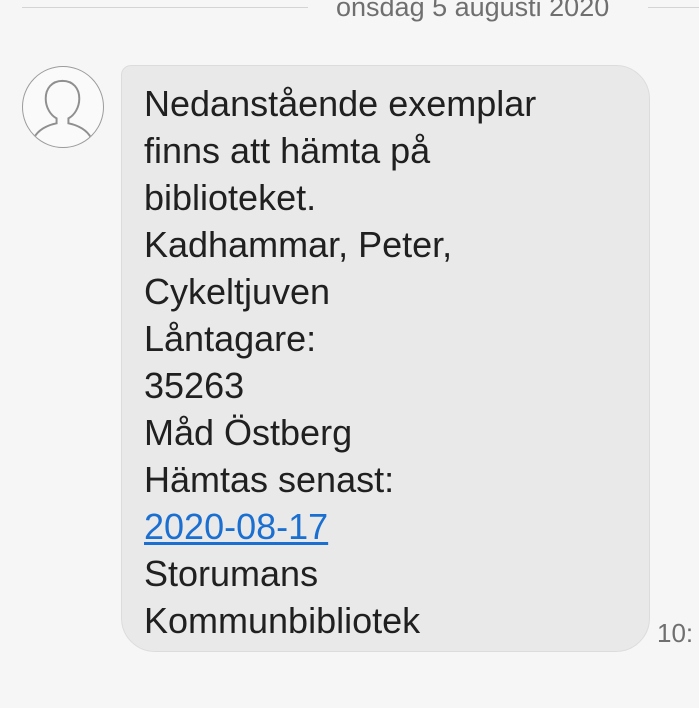 The image size is (699, 708). Describe the element at coordinates (675, 633) in the screenshot. I see `message-timestamp: 10:` at that location.